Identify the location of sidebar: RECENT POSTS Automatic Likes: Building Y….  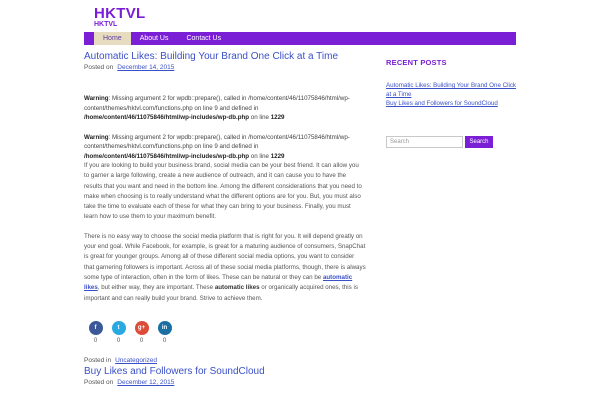
(451, 83).